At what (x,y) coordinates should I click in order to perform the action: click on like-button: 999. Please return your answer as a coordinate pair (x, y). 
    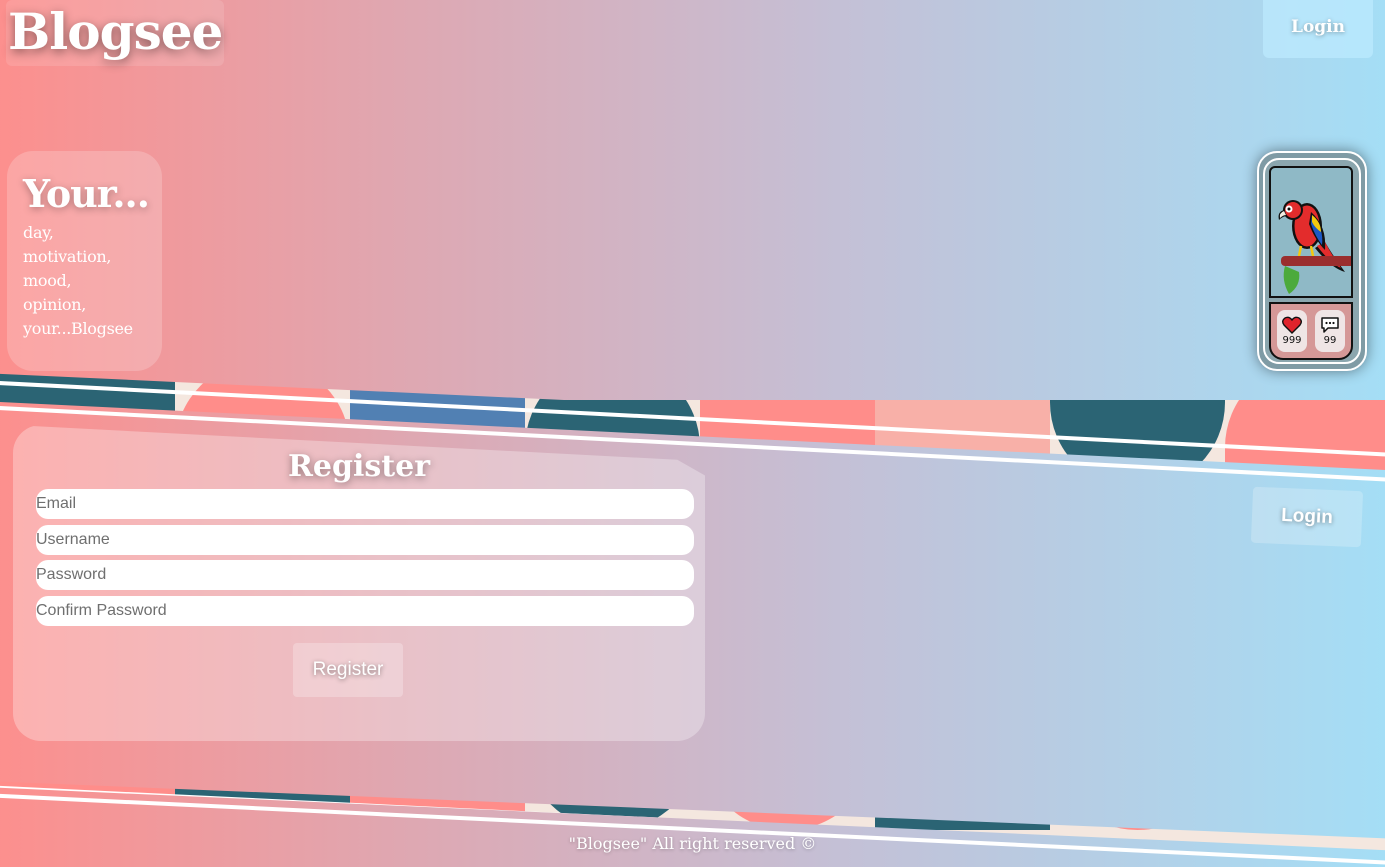
    Looking at the image, I should click on (1292, 331).